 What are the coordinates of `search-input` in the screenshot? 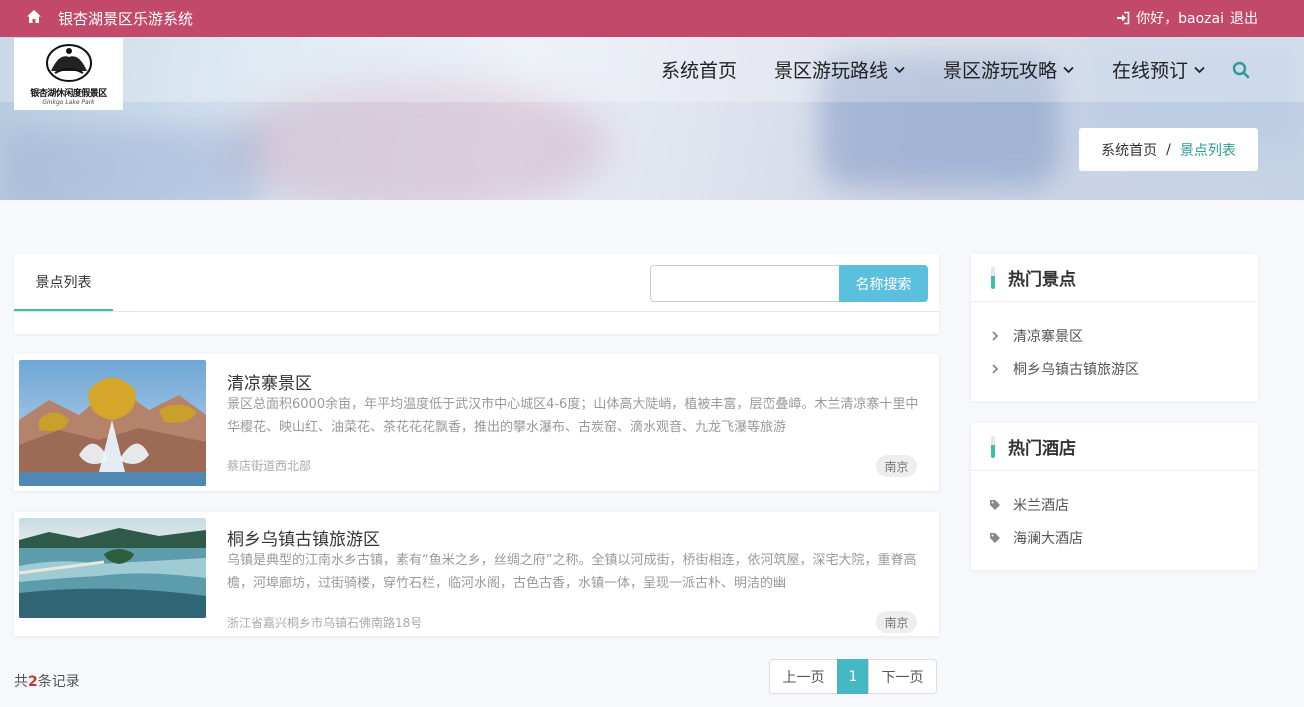 It's located at (745, 283).